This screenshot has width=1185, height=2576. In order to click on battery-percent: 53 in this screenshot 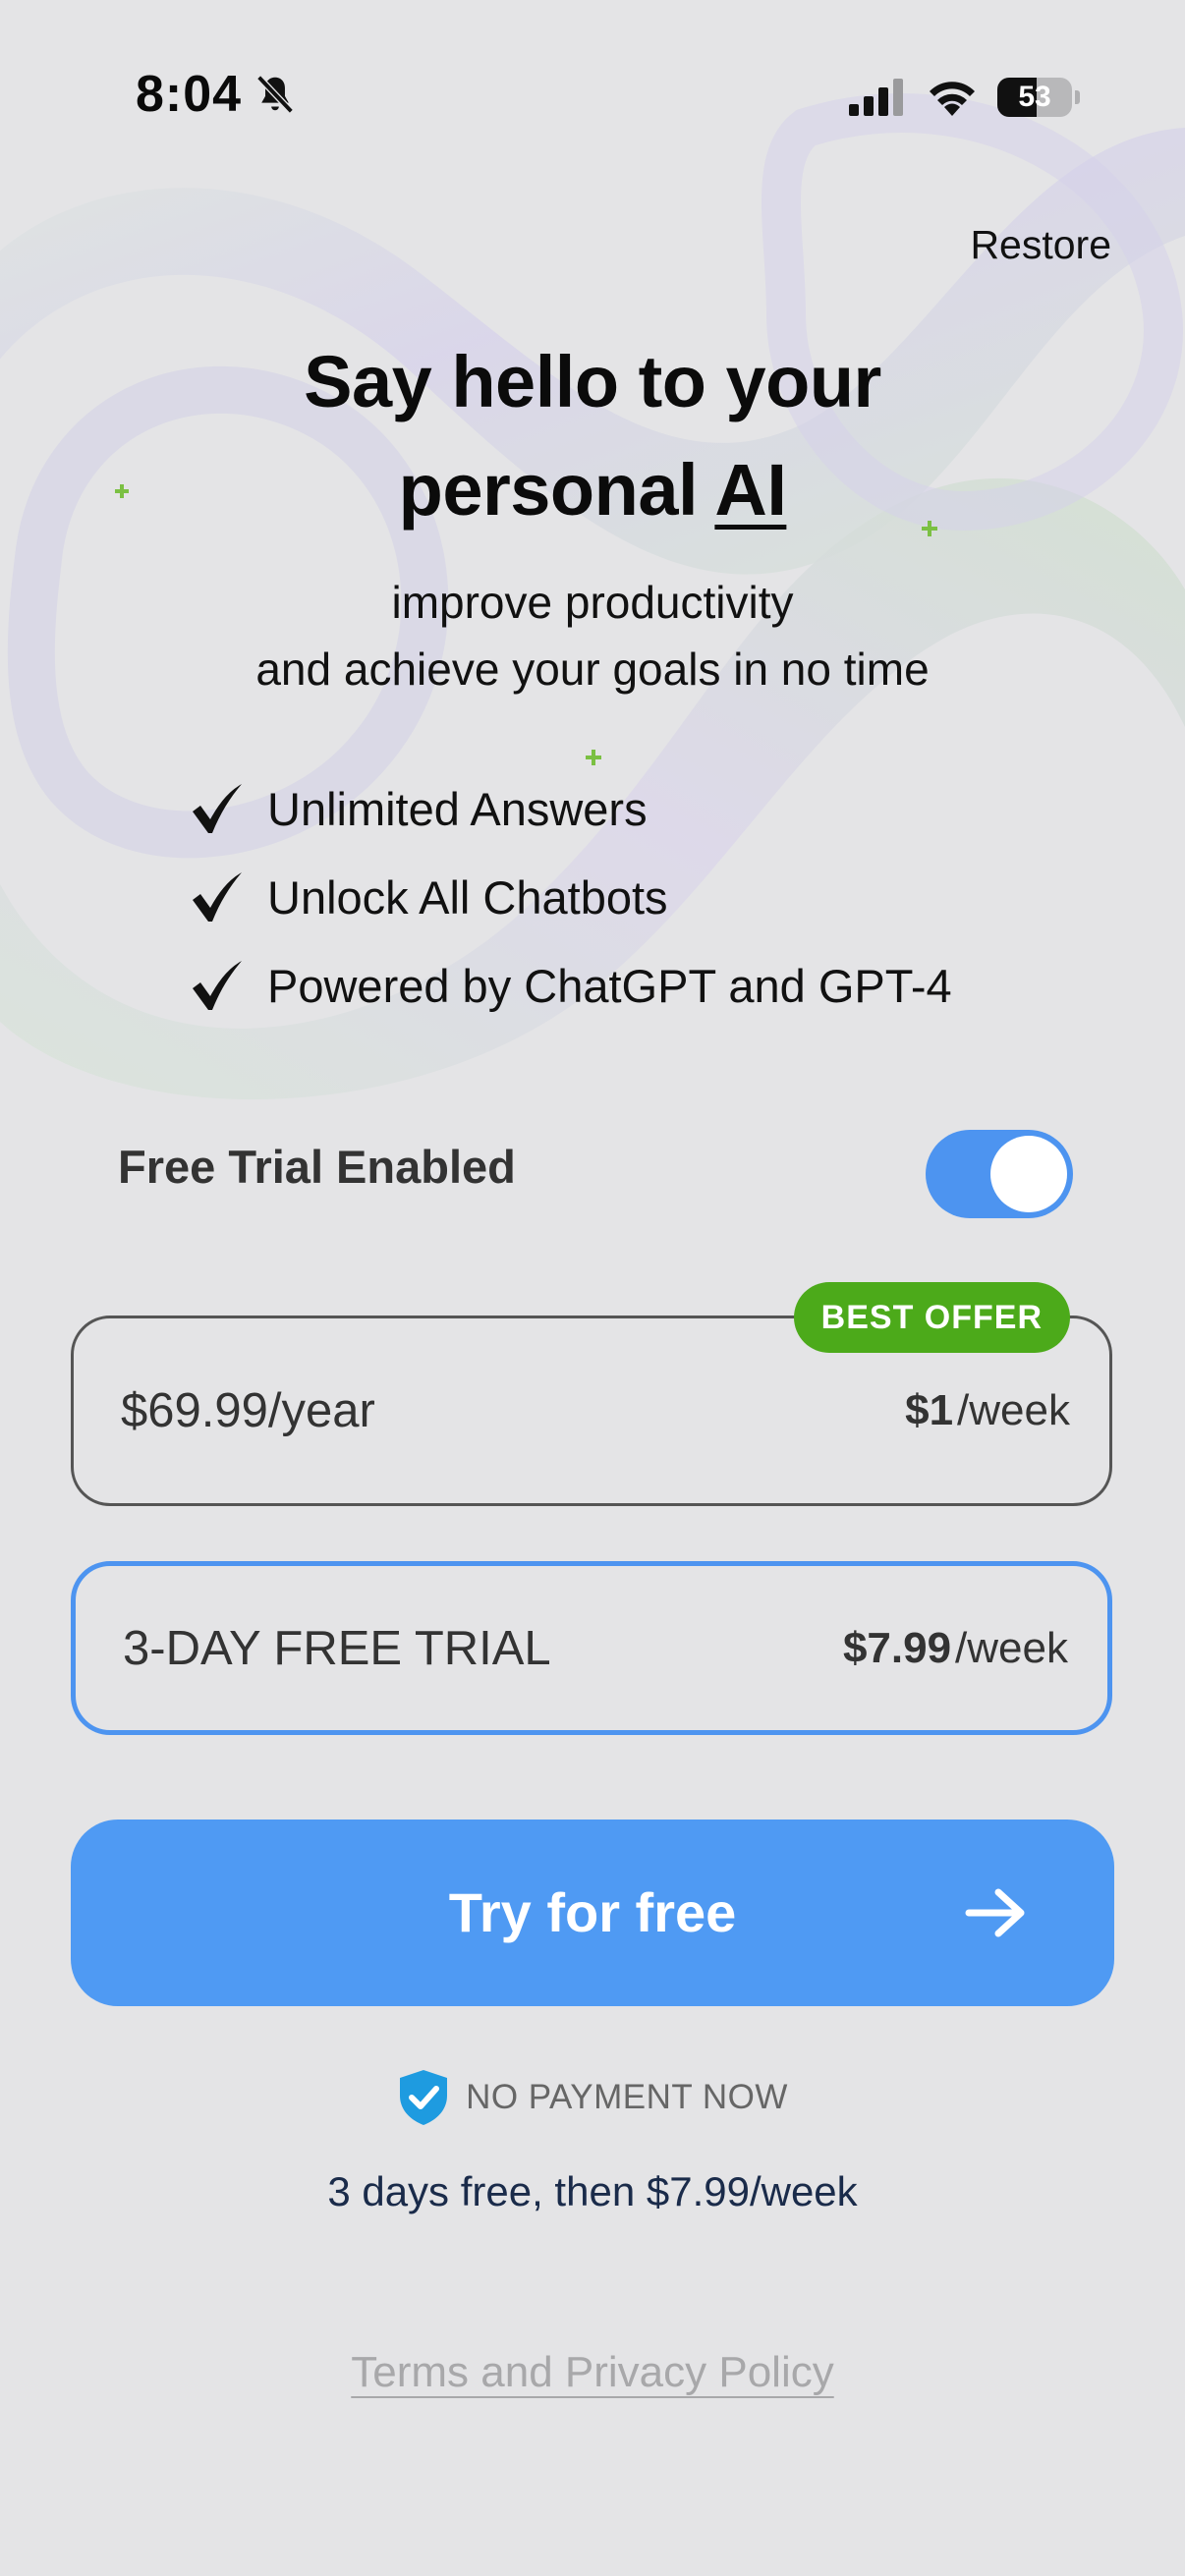, I will do `click(1034, 97)`.